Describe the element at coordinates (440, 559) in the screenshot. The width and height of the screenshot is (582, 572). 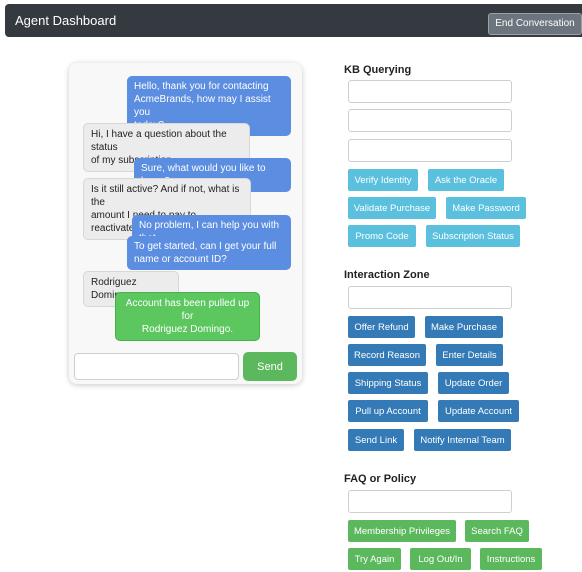
I see `log-out-in-button: Log Out/In` at that location.